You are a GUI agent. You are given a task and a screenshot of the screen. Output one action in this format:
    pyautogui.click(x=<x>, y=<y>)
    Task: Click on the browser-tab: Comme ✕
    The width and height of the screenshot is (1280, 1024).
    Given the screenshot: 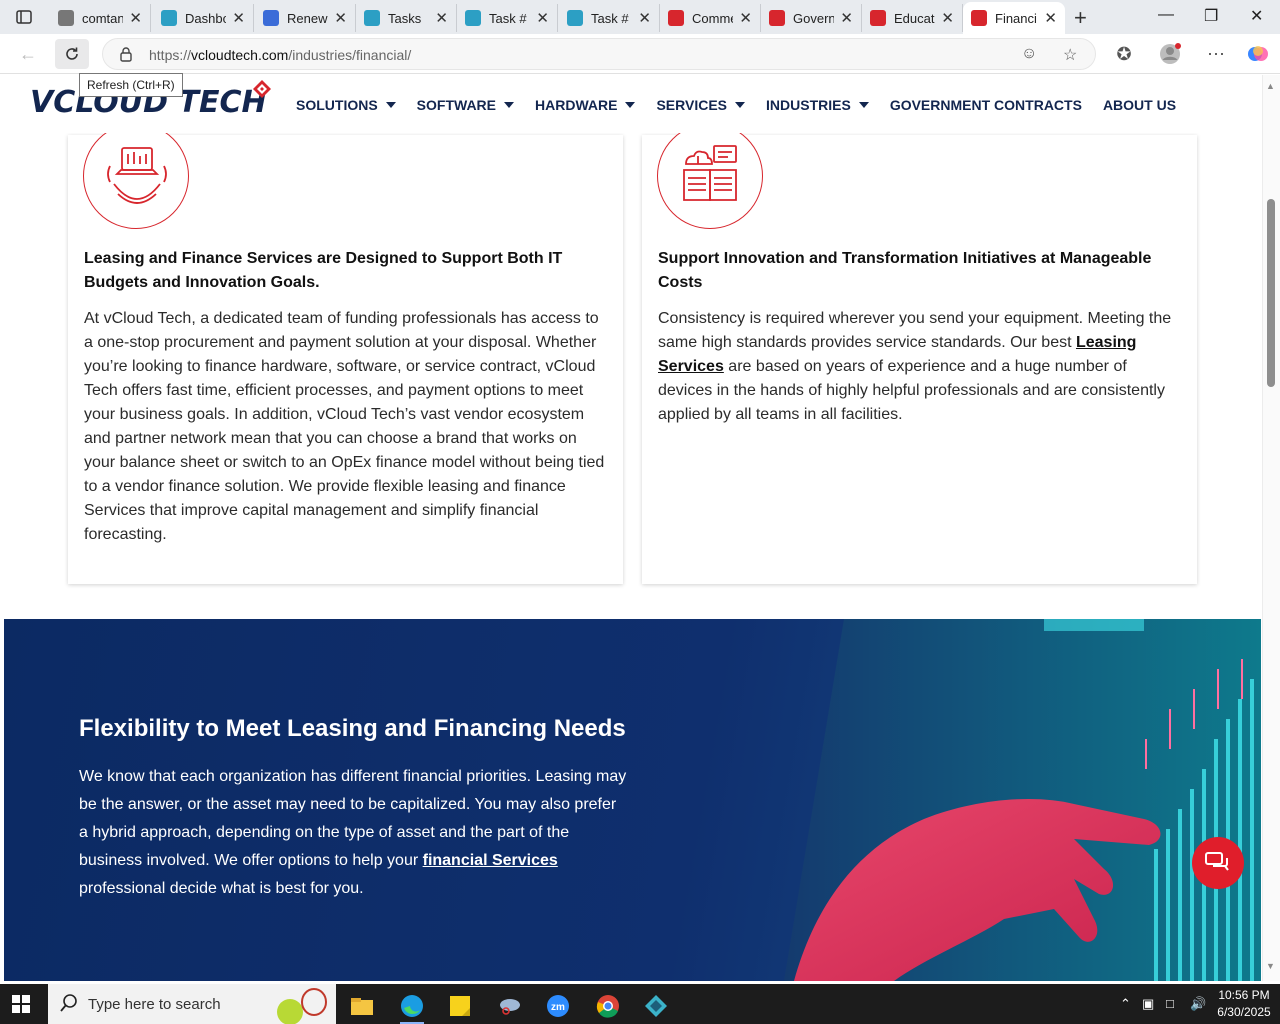 What is the action you would take?
    pyautogui.click(x=710, y=18)
    